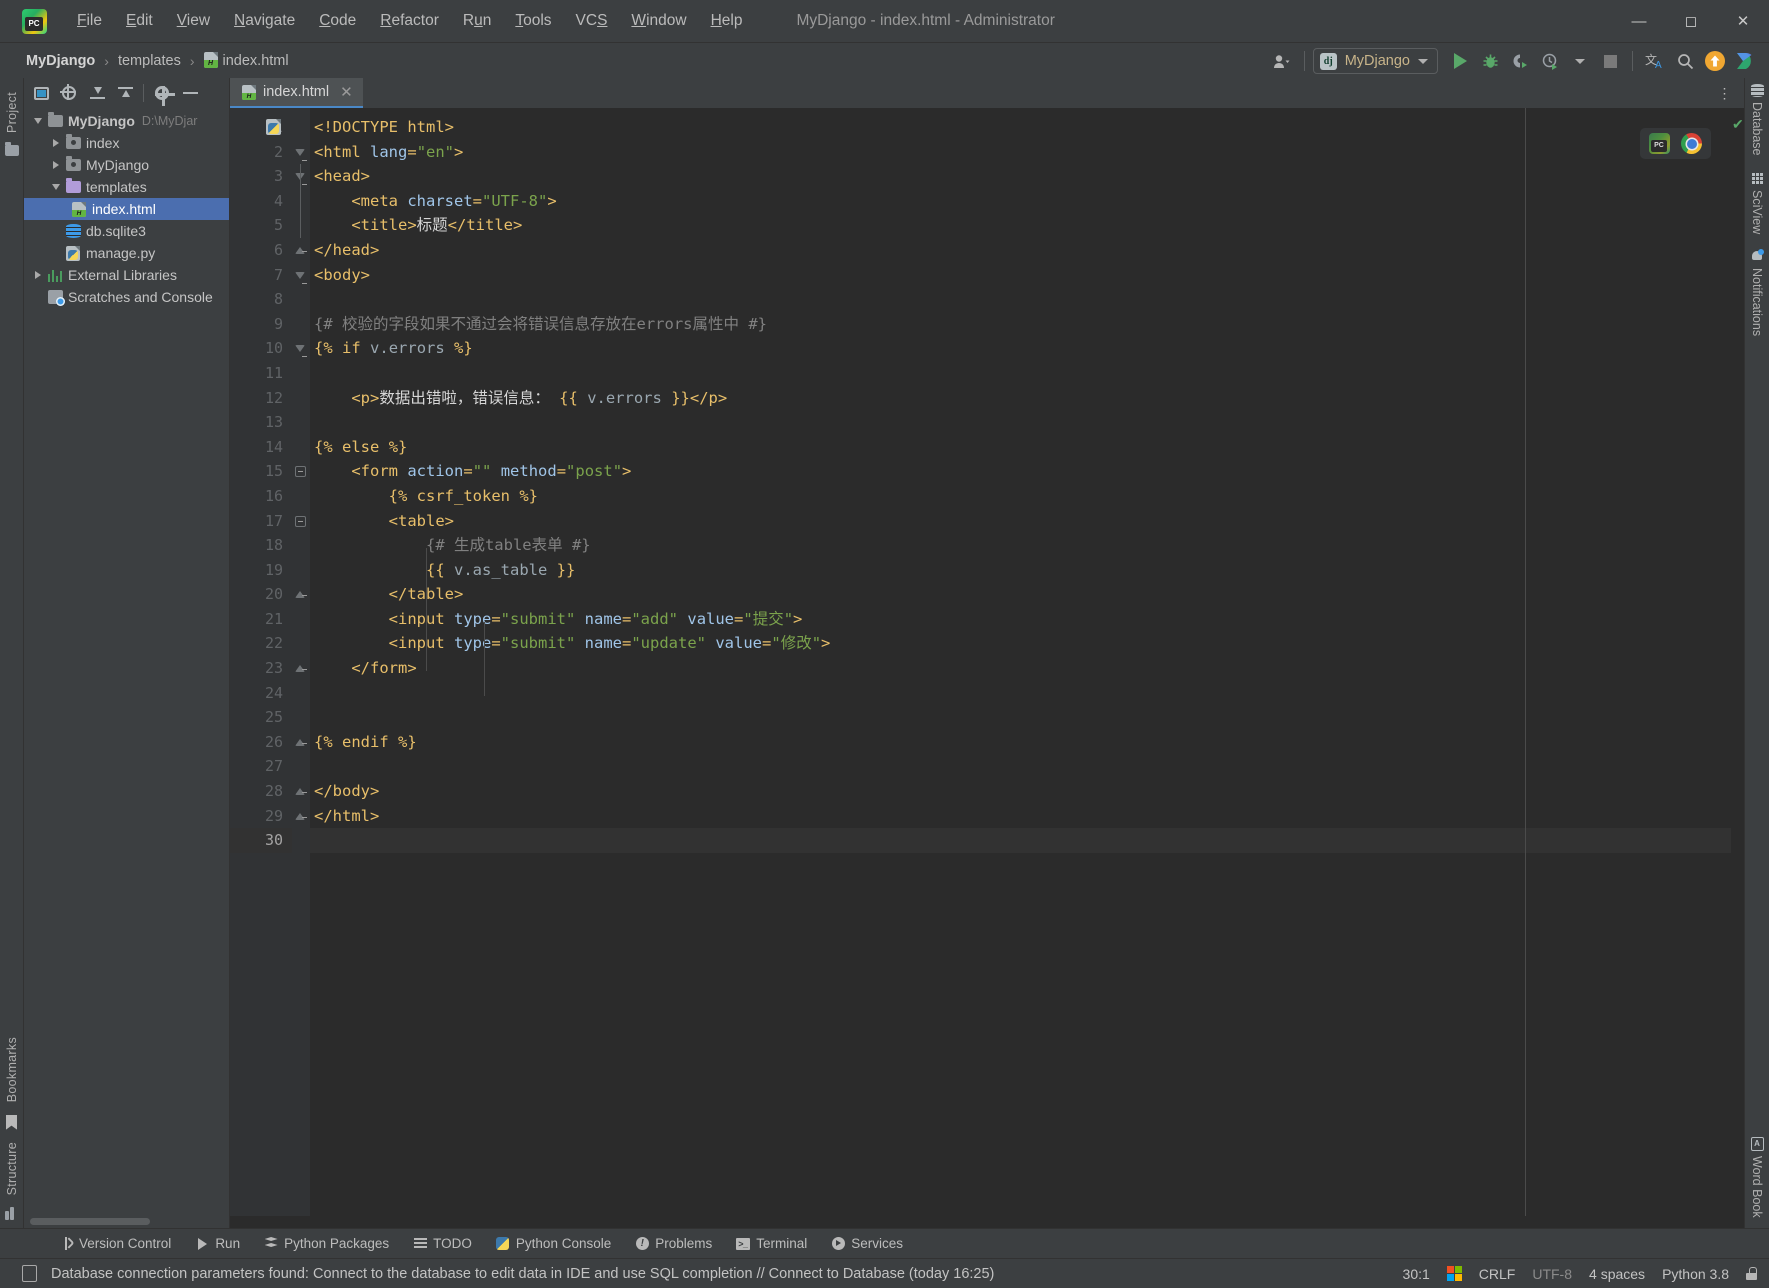 The width and height of the screenshot is (1769, 1288). I want to click on search-everywhere-button, so click(1685, 61).